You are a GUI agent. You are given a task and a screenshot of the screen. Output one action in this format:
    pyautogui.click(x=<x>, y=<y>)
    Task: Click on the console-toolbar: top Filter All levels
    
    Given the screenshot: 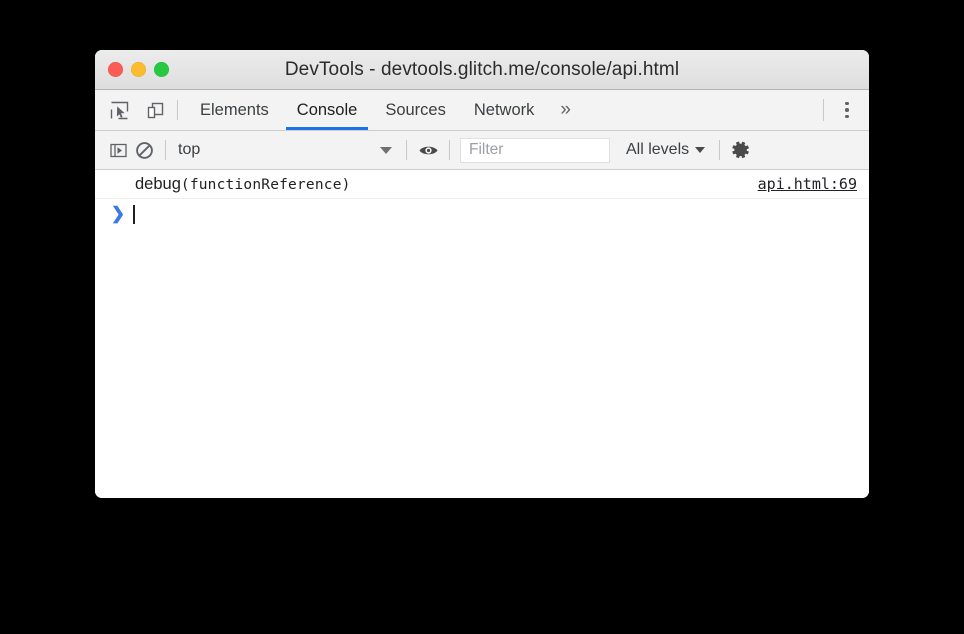 What is the action you would take?
    pyautogui.click(x=482, y=150)
    